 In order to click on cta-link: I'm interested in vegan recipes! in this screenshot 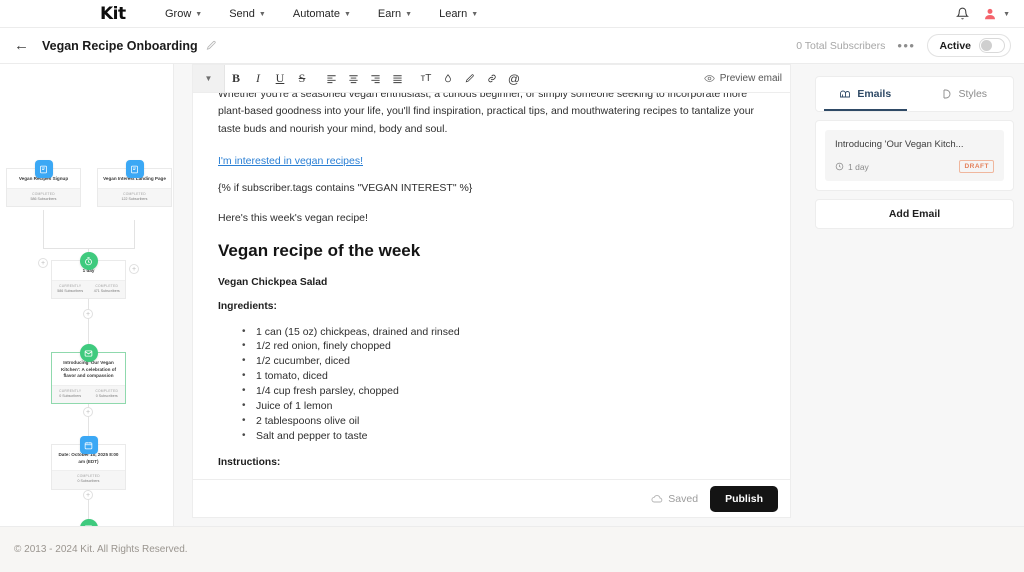, I will do `click(290, 161)`.